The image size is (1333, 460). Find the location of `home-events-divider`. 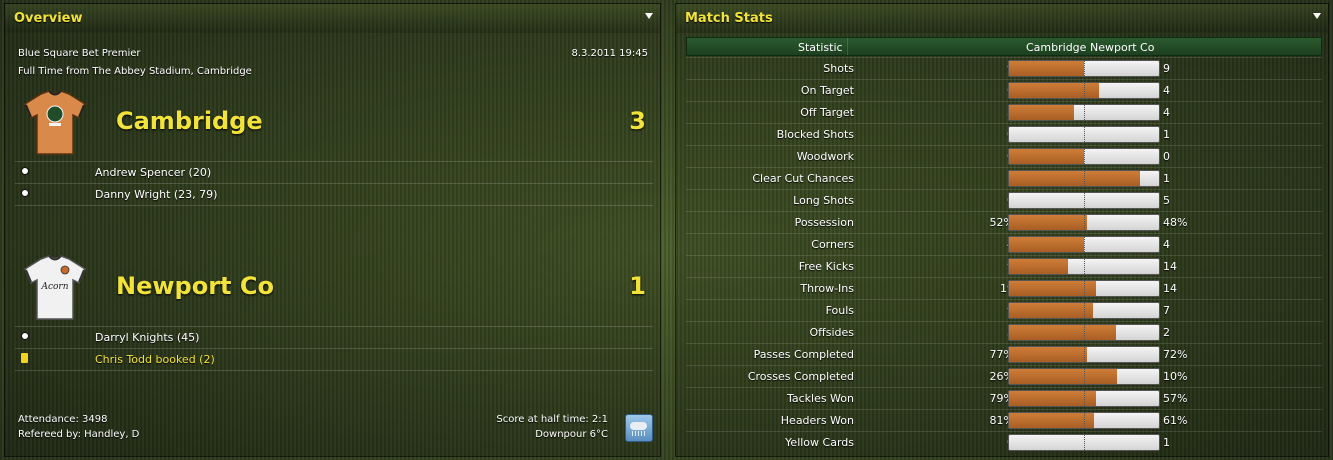

home-events-divider is located at coordinates (334, 205).